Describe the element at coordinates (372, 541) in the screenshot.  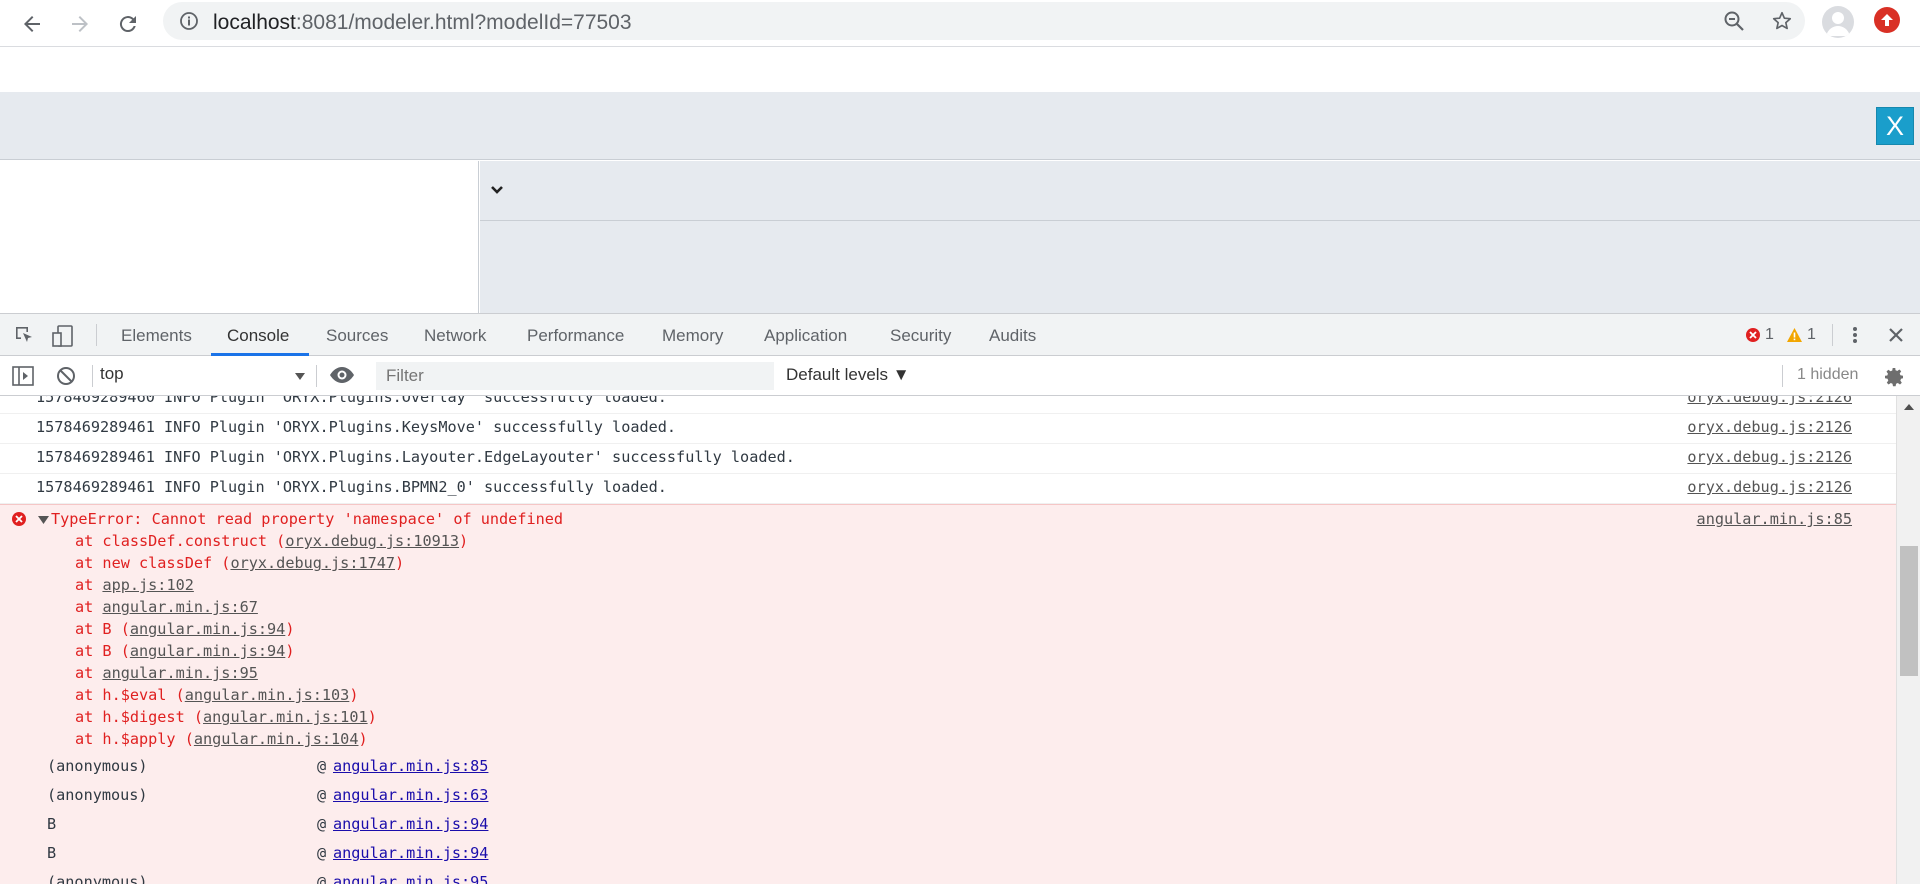
I see `stack-link: oryx.debug.js:10913` at that location.